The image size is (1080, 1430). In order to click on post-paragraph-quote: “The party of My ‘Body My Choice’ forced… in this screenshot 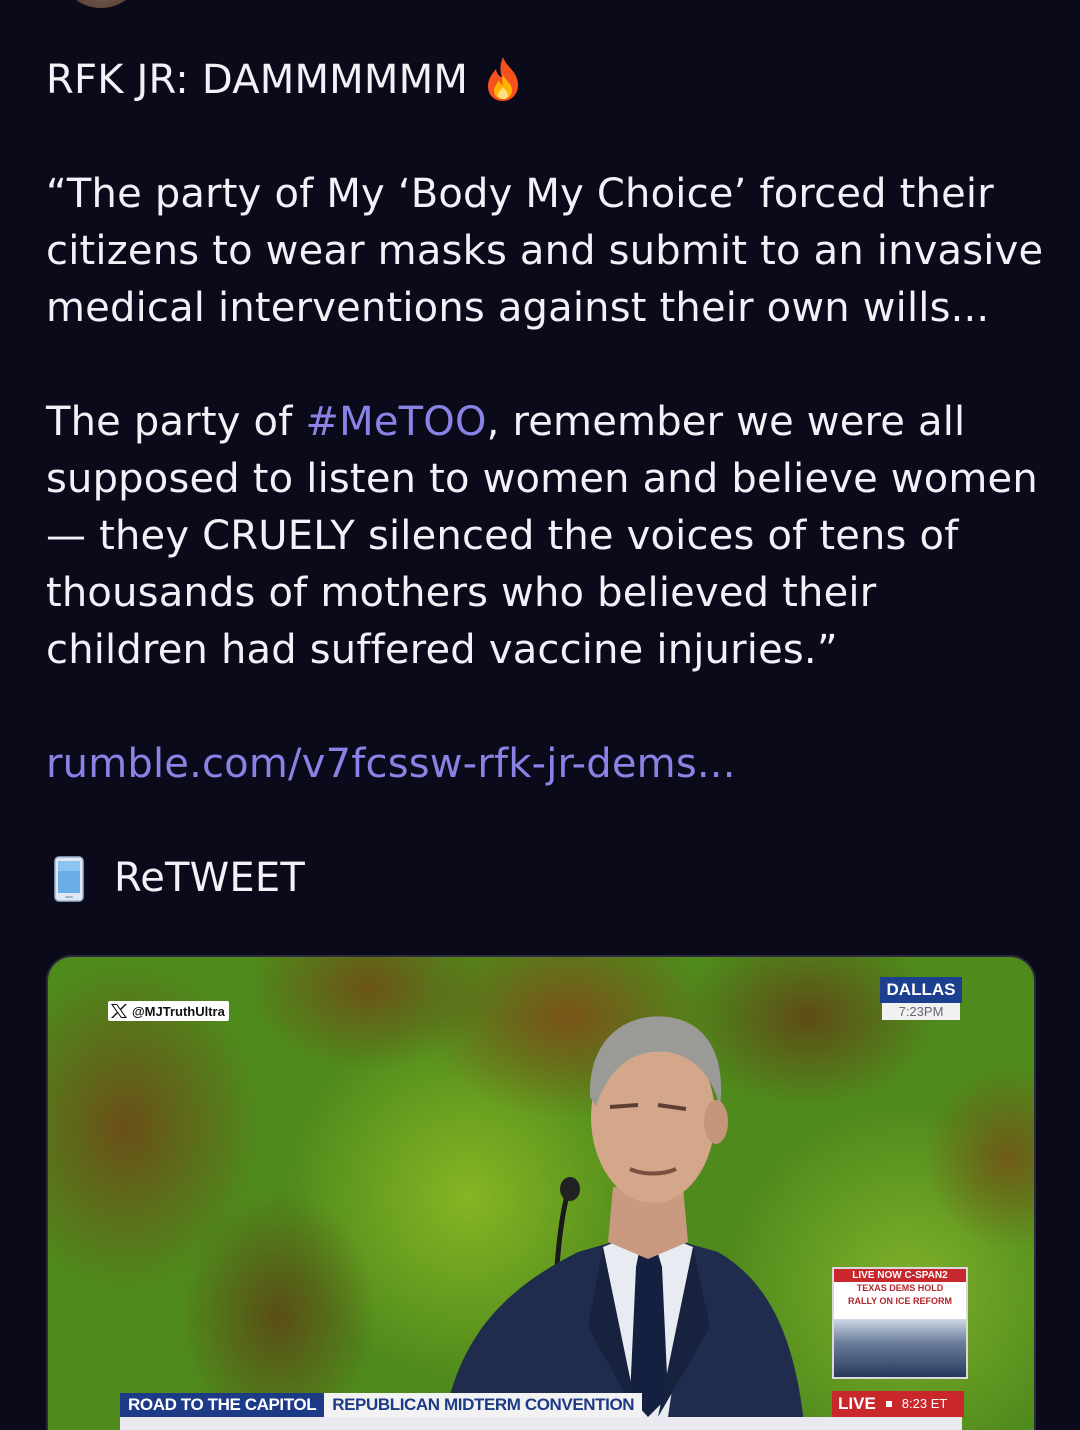, I will do `click(546, 251)`.